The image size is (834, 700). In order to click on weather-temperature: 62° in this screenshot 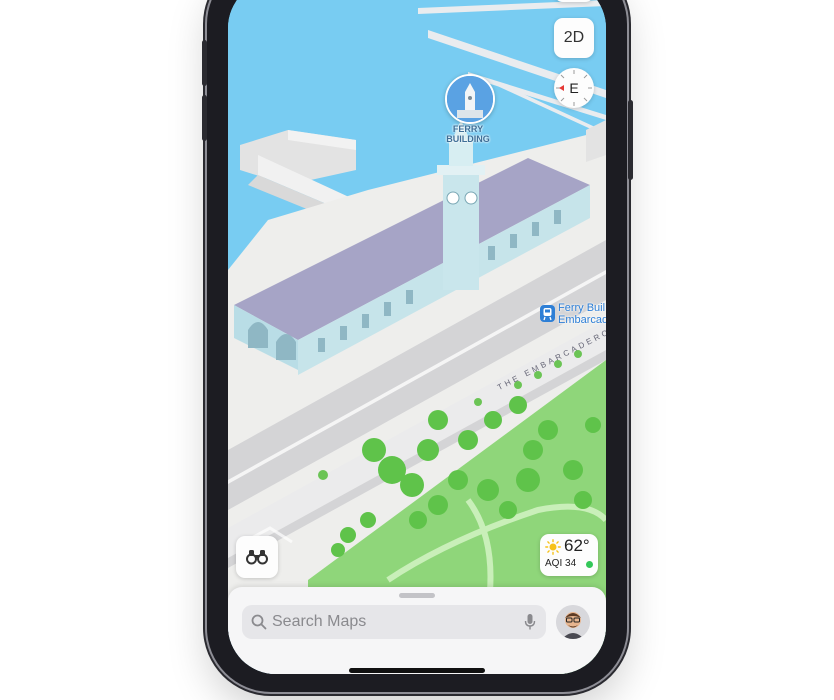, I will do `click(577, 545)`.